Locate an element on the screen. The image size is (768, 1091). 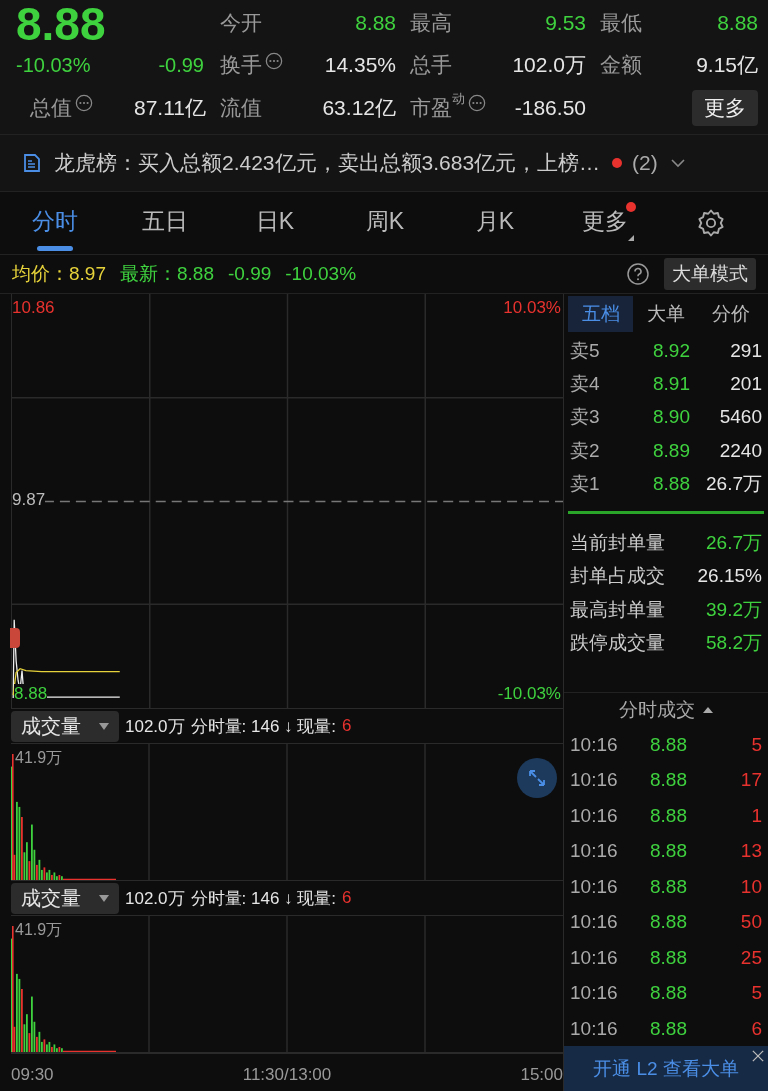
stat-label: 当前封单量 is located at coordinates (617, 542).